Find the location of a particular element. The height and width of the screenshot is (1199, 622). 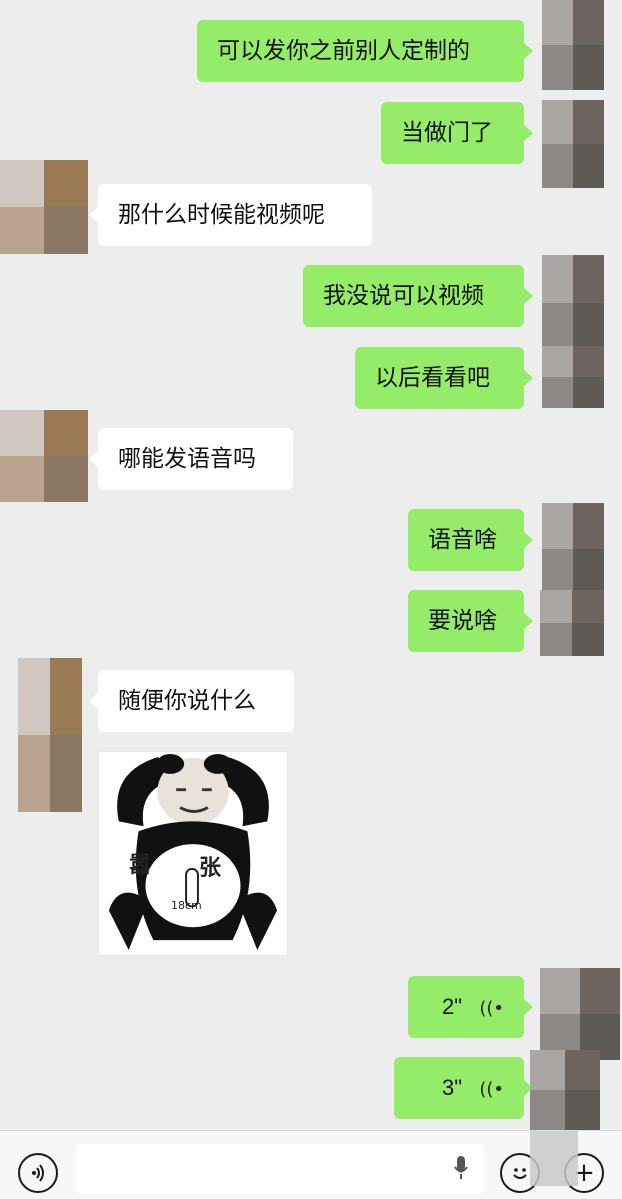

sticker-caption-small: 18cm is located at coordinates (186, 905).